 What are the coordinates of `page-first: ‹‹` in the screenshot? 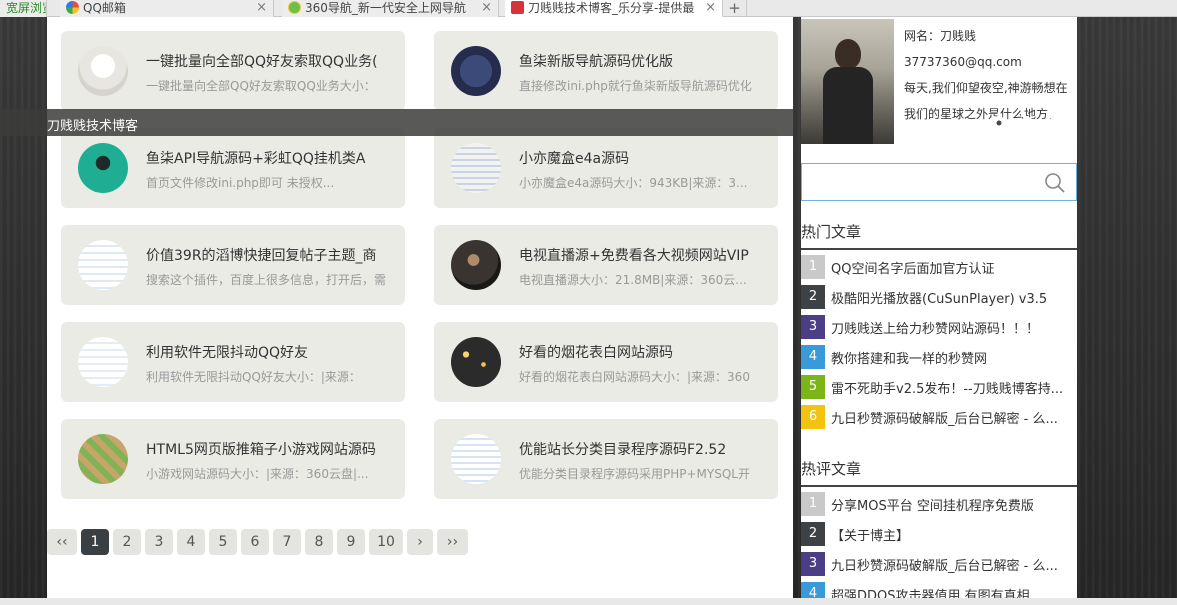 It's located at (62, 542).